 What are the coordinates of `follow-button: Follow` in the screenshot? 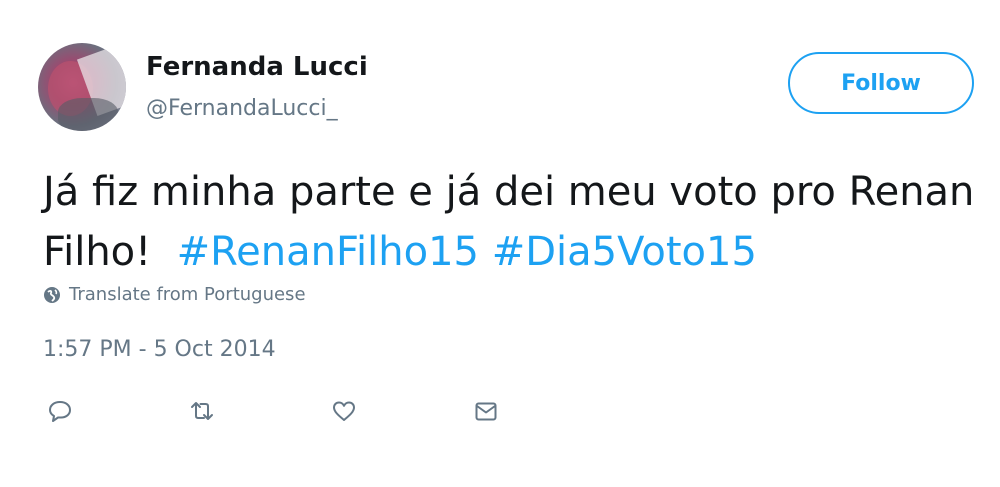 It's located at (881, 83).